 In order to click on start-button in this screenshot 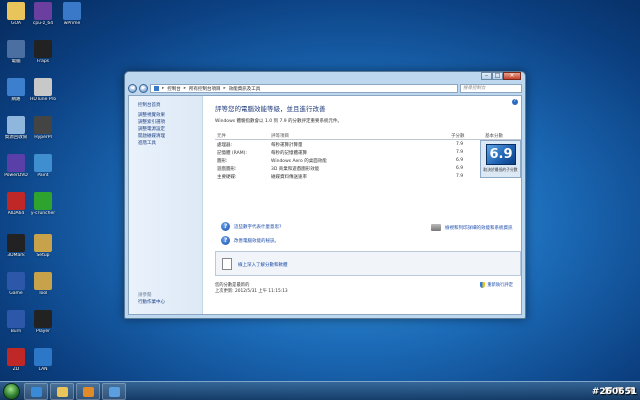, I will do `click(11, 391)`.